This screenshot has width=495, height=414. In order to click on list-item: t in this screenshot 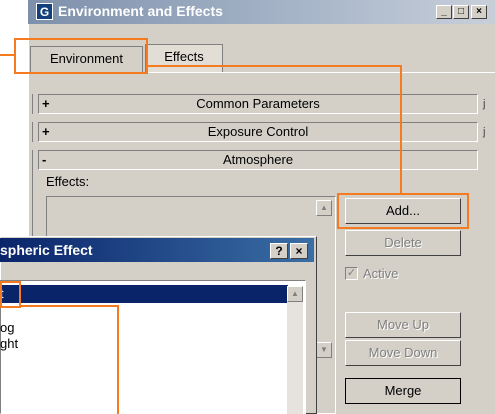, I will do `click(144, 294)`.